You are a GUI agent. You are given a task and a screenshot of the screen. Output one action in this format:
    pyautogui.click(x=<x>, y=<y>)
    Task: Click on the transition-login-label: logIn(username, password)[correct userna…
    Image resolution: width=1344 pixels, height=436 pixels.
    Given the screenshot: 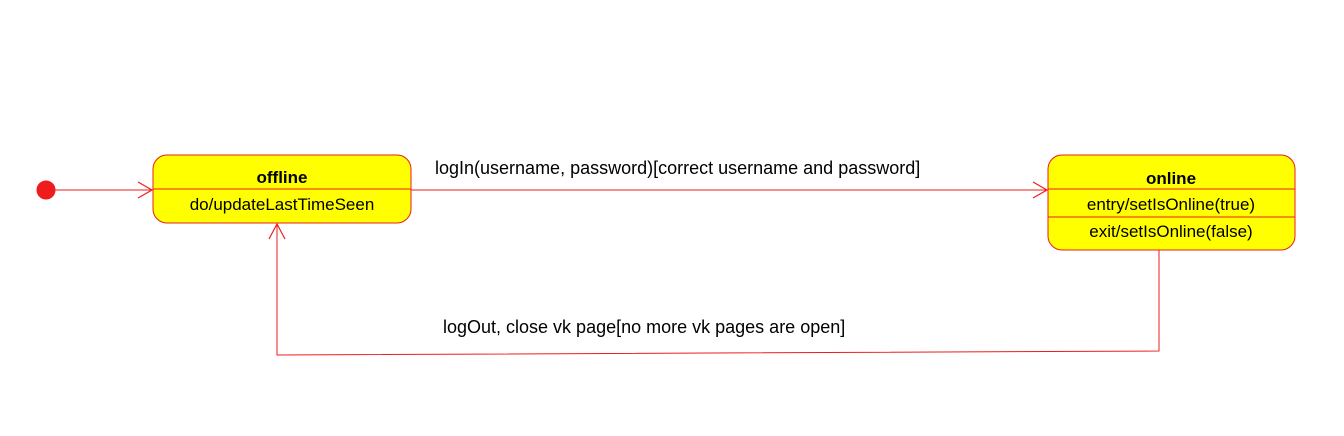 What is the action you would take?
    pyautogui.click(x=677, y=168)
    